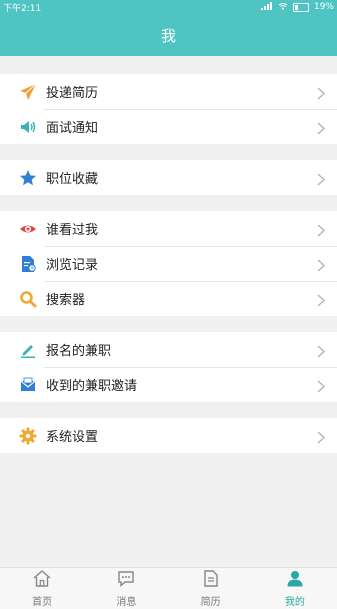  I want to click on menu-item-label: 浏览记录, so click(72, 265).